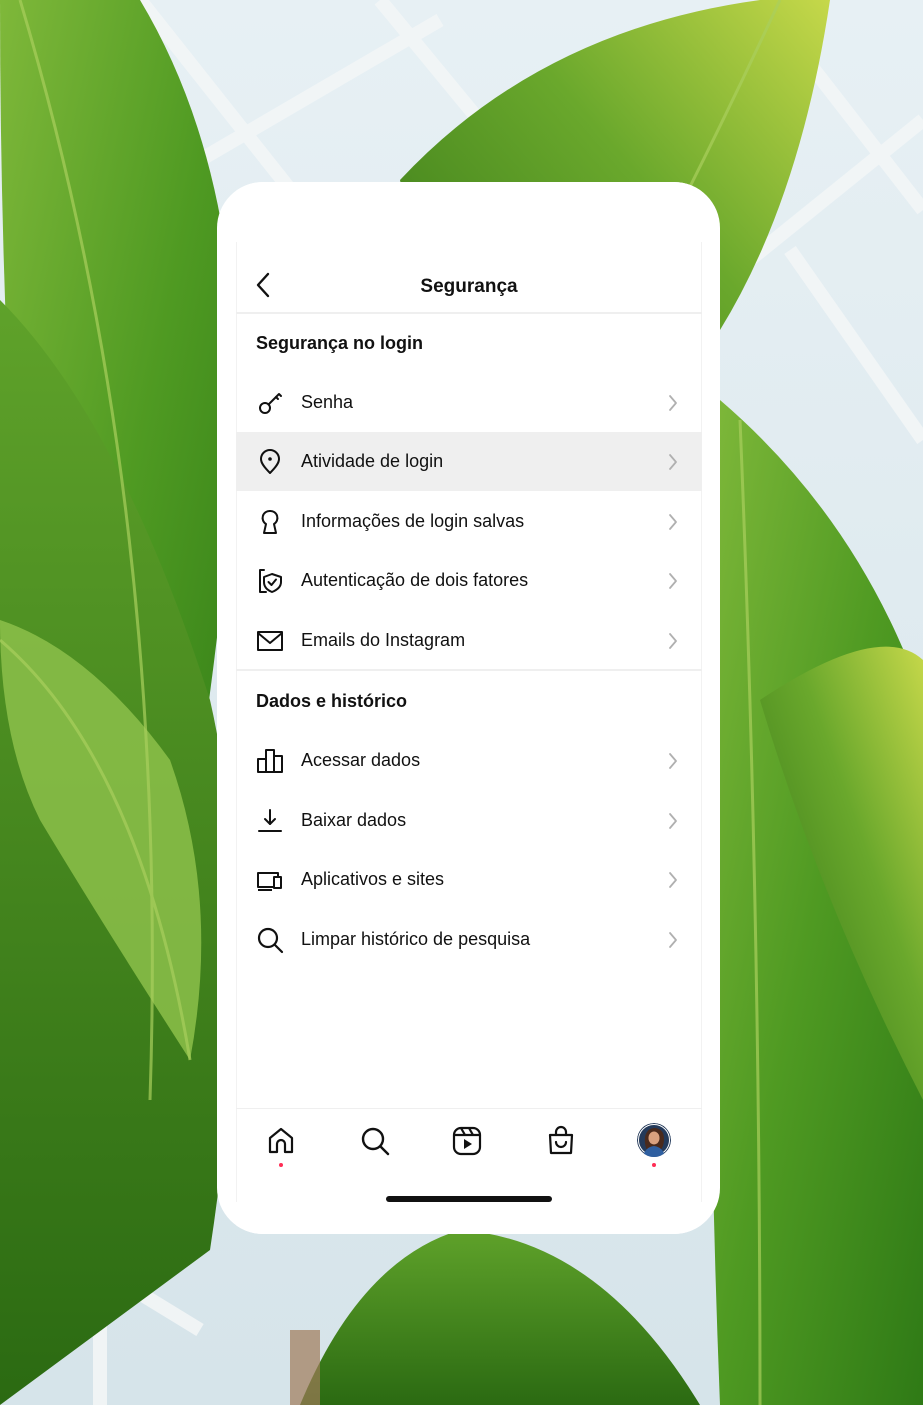 The width and height of the screenshot is (923, 1405). What do you see at coordinates (372, 461) in the screenshot?
I see `row-label: Atividade de login` at bounding box center [372, 461].